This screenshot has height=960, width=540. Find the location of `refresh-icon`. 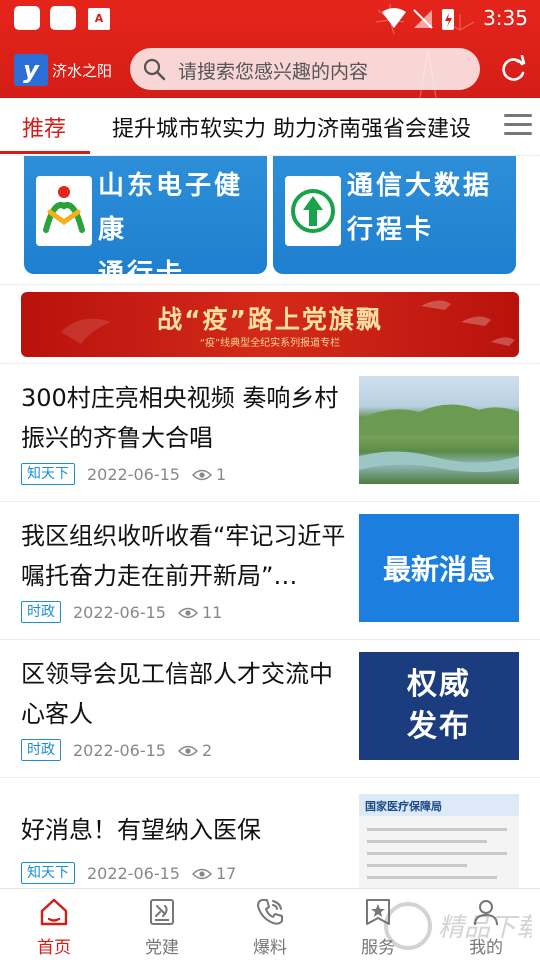

refresh-icon is located at coordinates (513, 70).